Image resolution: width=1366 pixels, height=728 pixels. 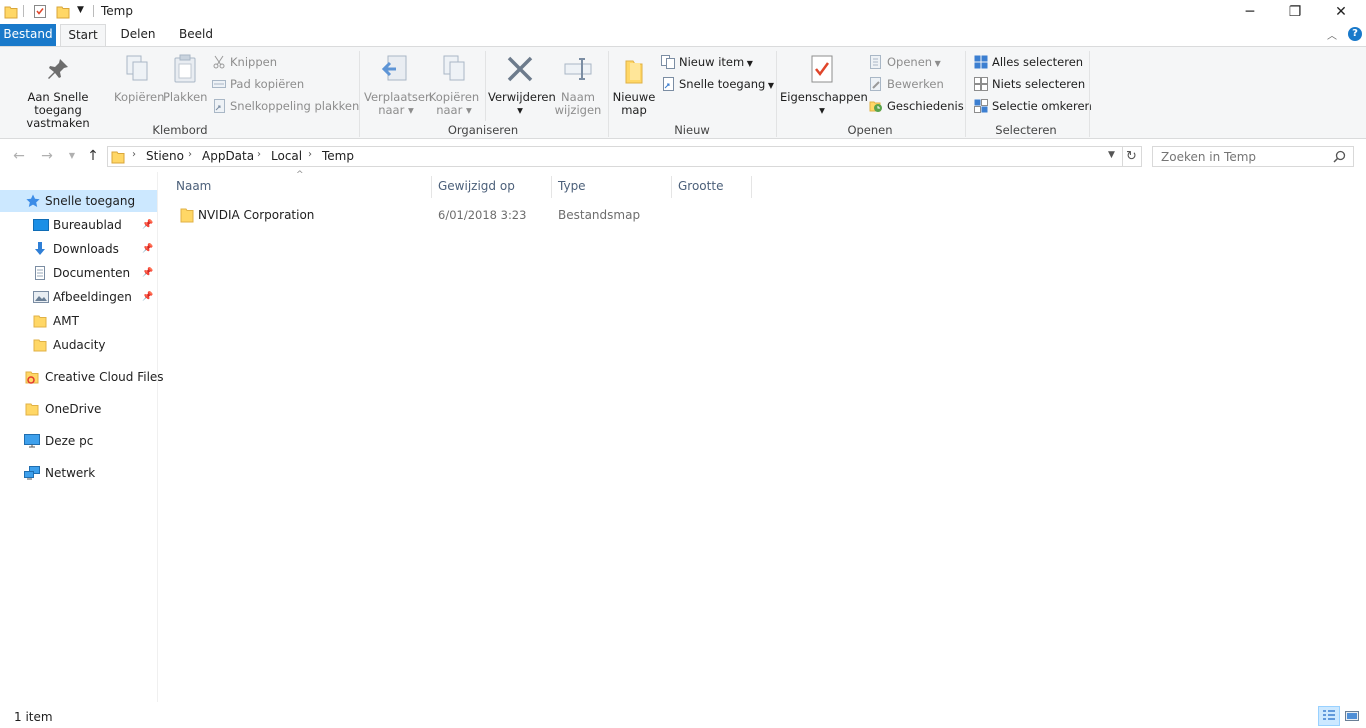 I want to click on collapse-ribbon-icon: ︿, so click(x=1332, y=34).